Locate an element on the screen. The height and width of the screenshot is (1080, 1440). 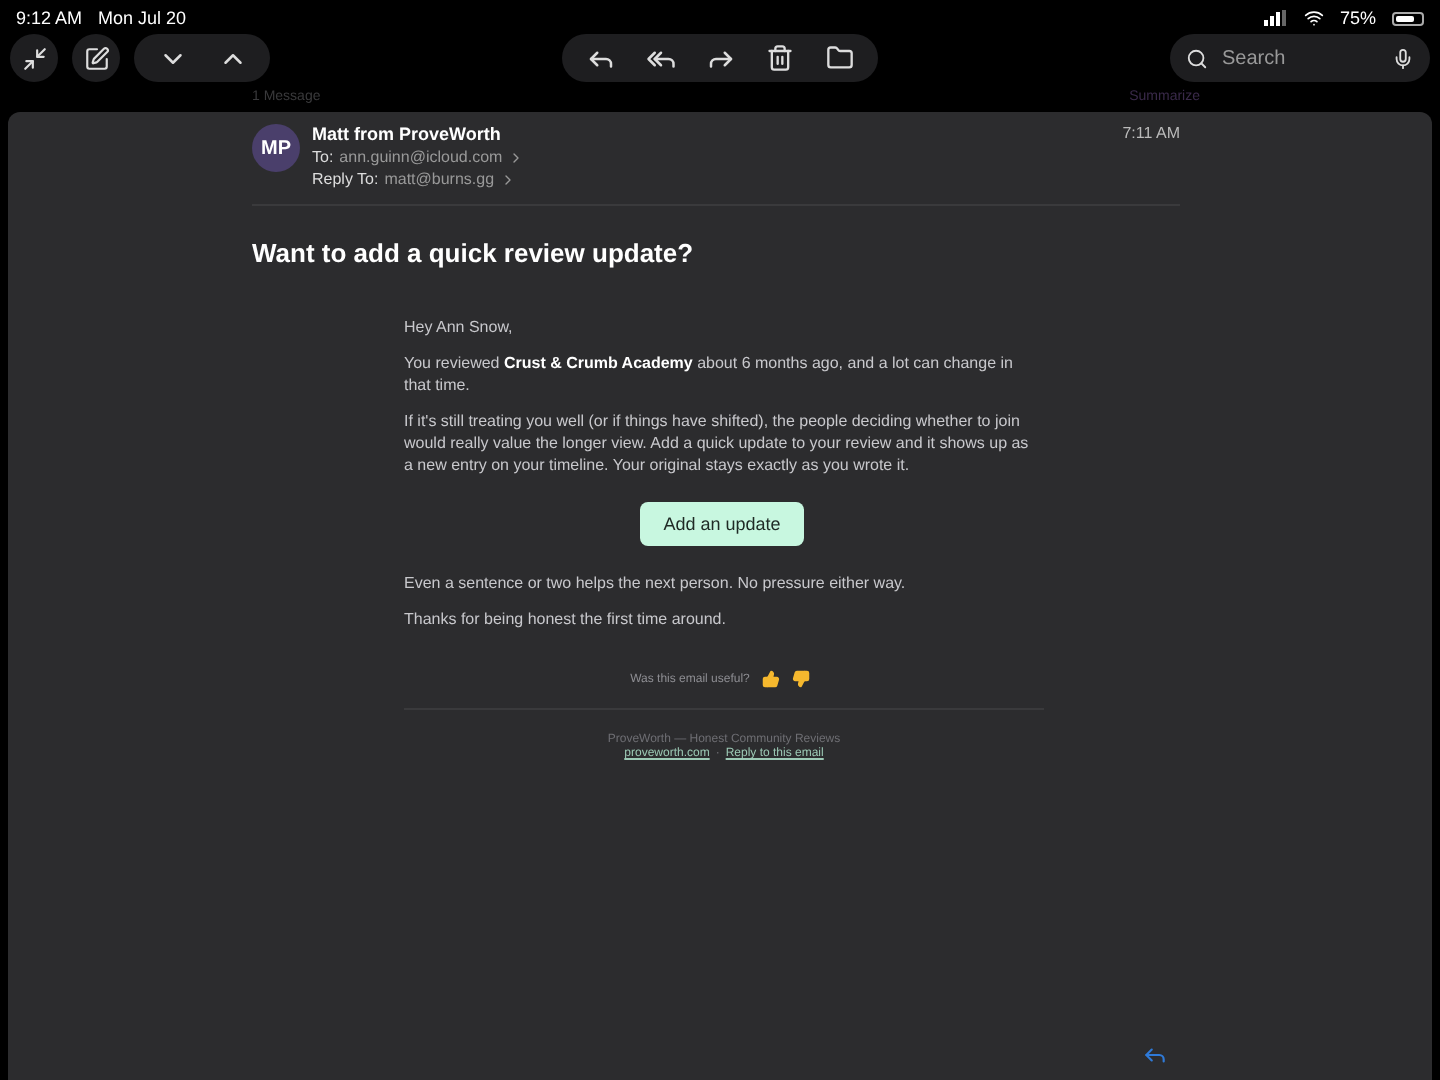
battery-icon is located at coordinates (1408, 18).